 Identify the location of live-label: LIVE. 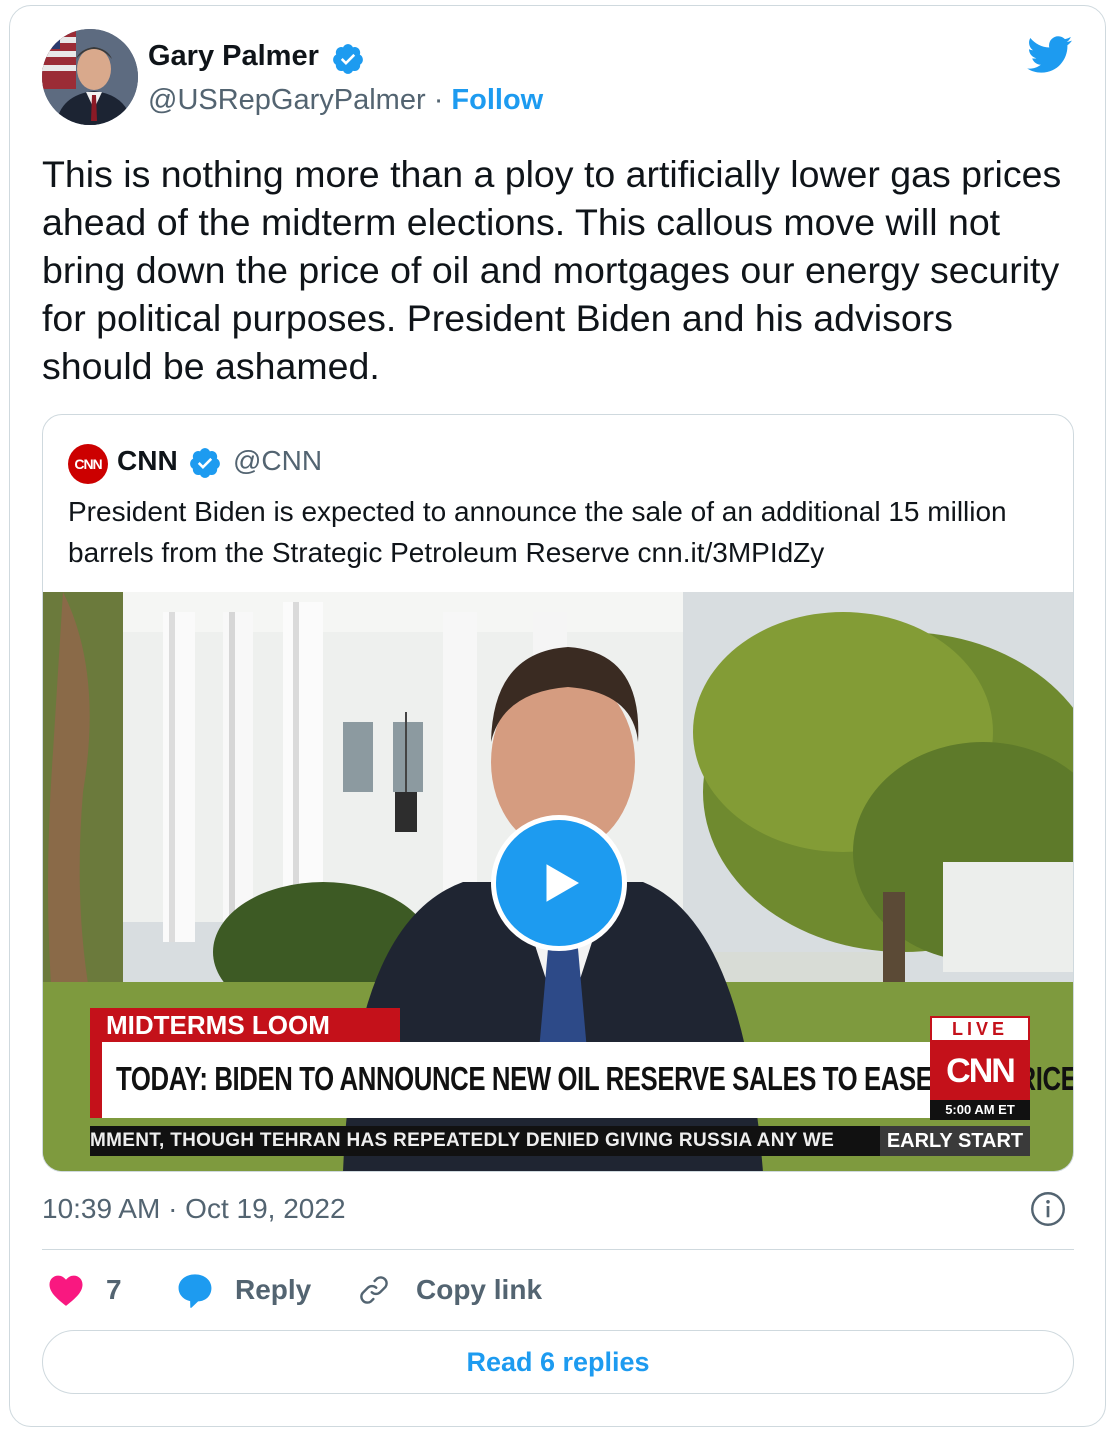
(980, 1029).